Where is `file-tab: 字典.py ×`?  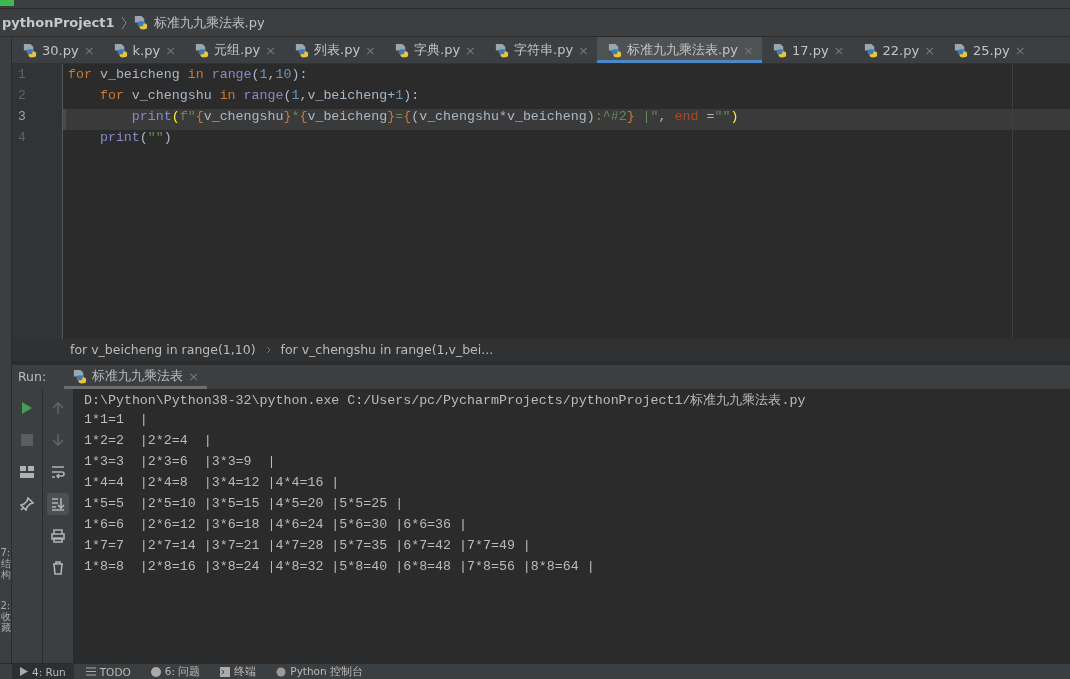 file-tab: 字典.py × is located at coordinates (434, 50).